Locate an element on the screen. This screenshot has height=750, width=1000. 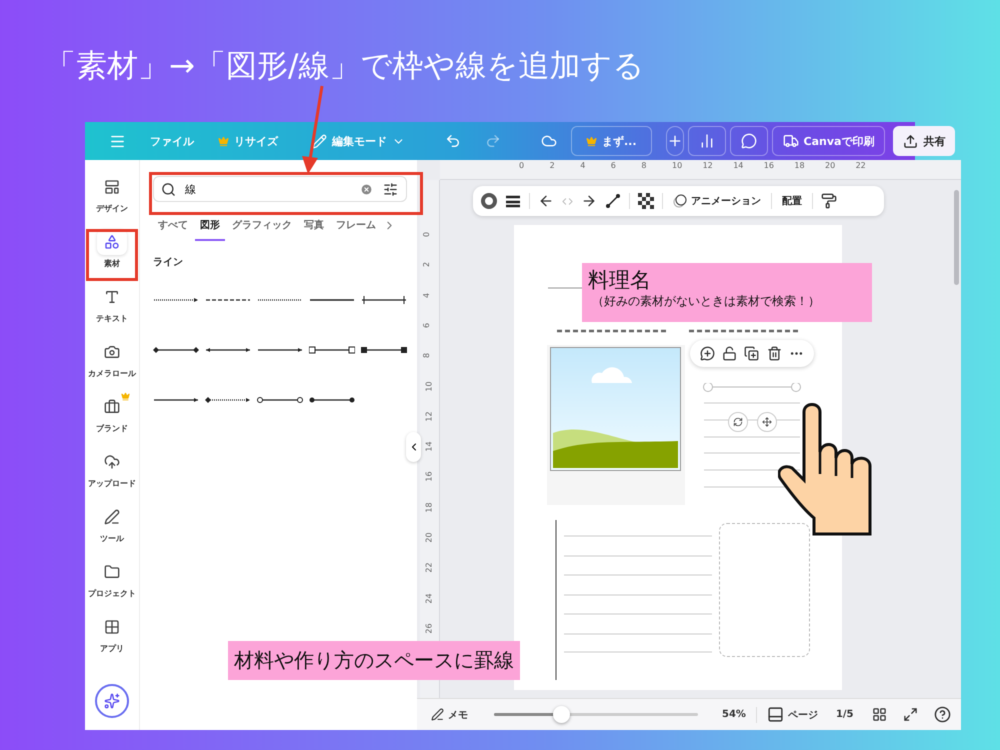
animation-button: アニメーション is located at coordinates (717, 201).